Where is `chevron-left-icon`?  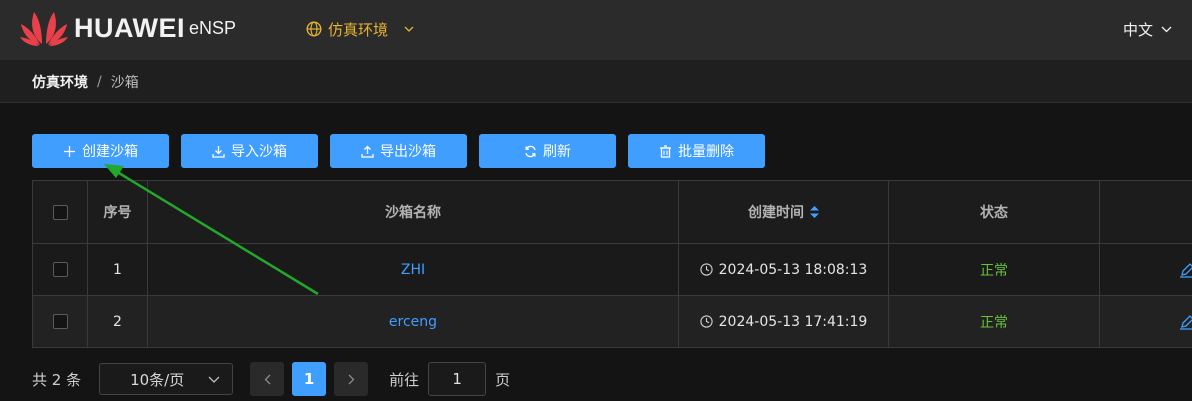
chevron-left-icon is located at coordinates (267, 379).